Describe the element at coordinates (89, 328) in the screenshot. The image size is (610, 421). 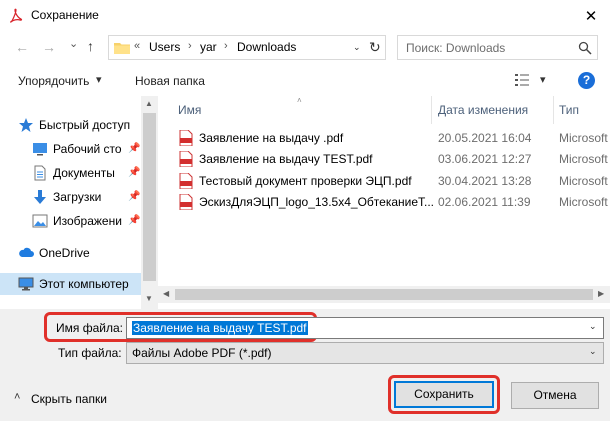
I see `filename-label: Имя файла:` at that location.